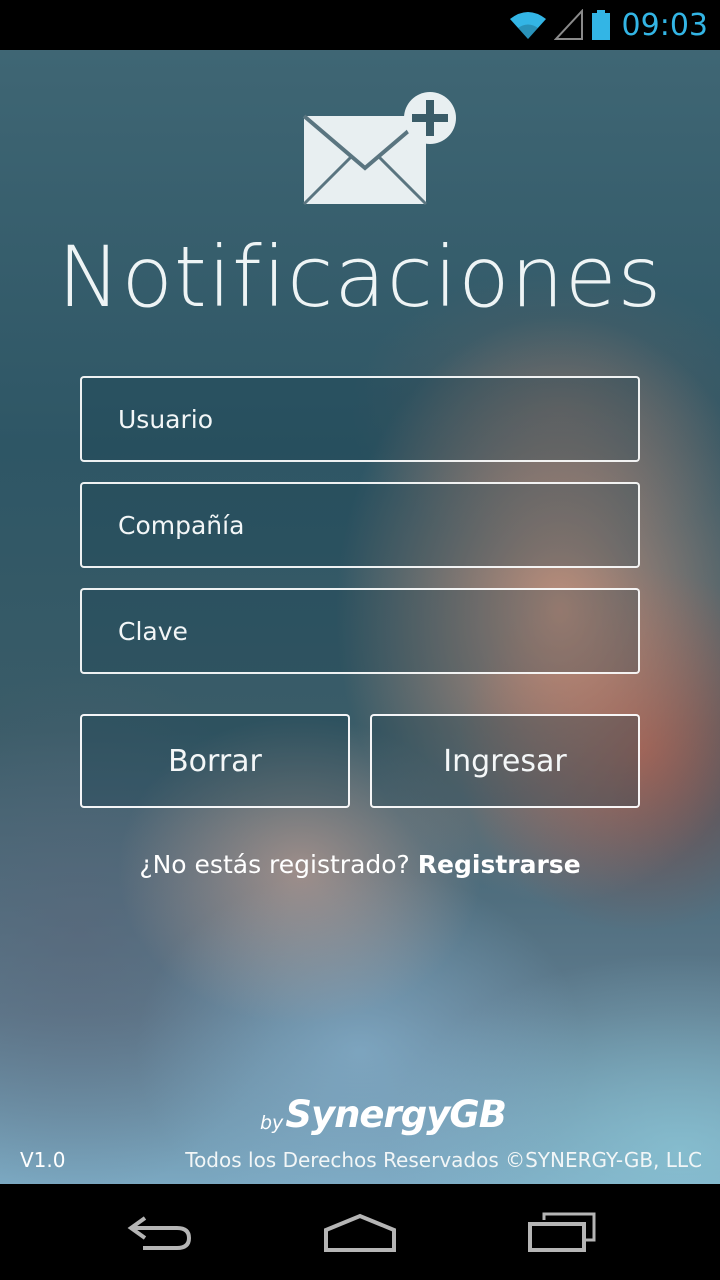 The height and width of the screenshot is (1280, 720). What do you see at coordinates (379, 149) in the screenshot?
I see `envelope-plus-icon` at bounding box center [379, 149].